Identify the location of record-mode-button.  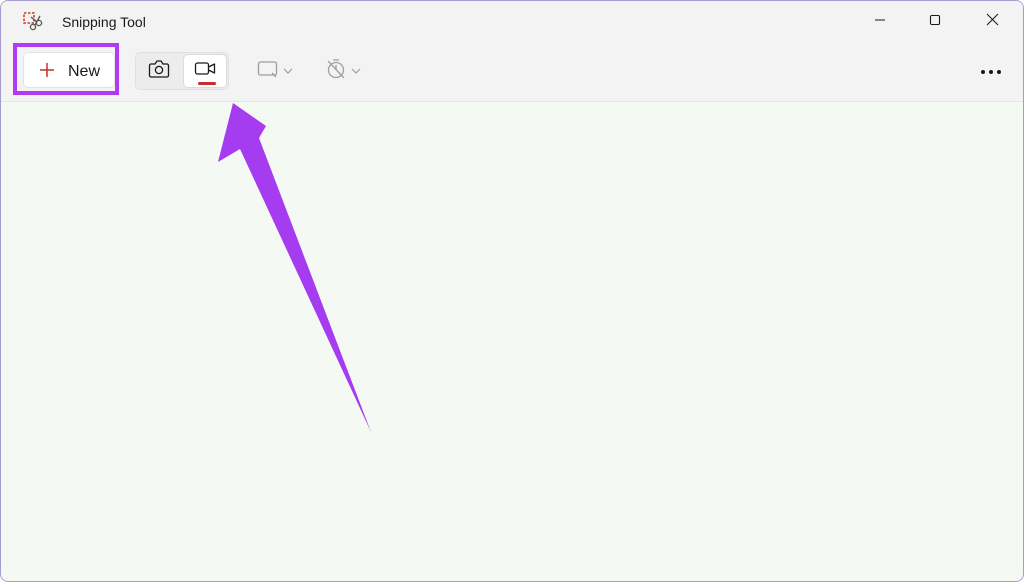
(205, 71).